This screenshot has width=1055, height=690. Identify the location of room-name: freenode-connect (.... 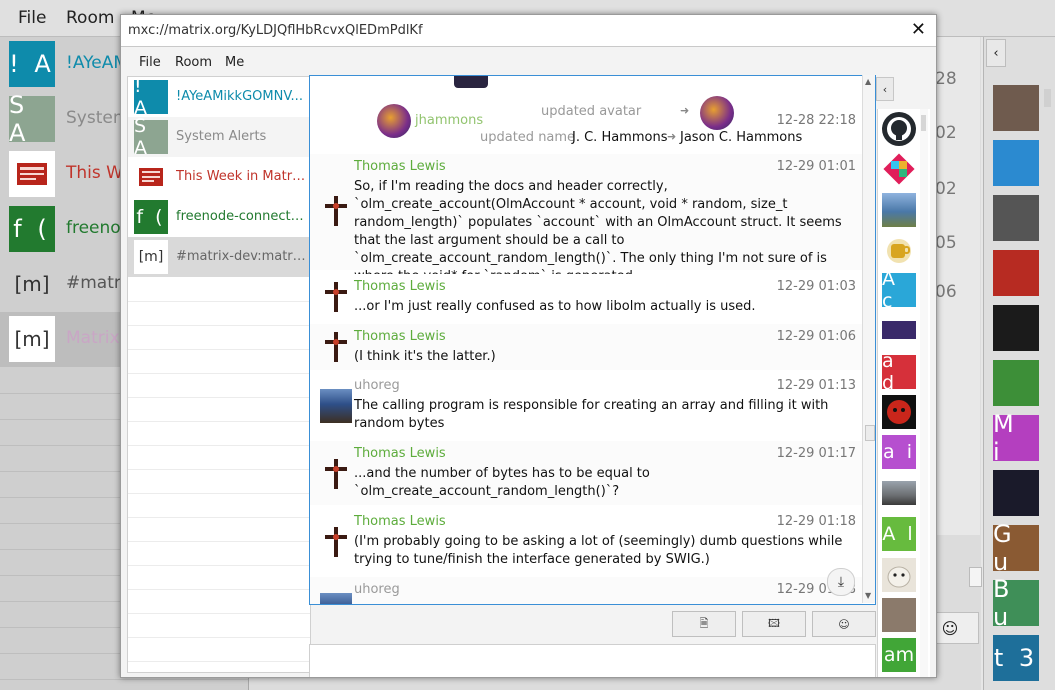
(241, 216).